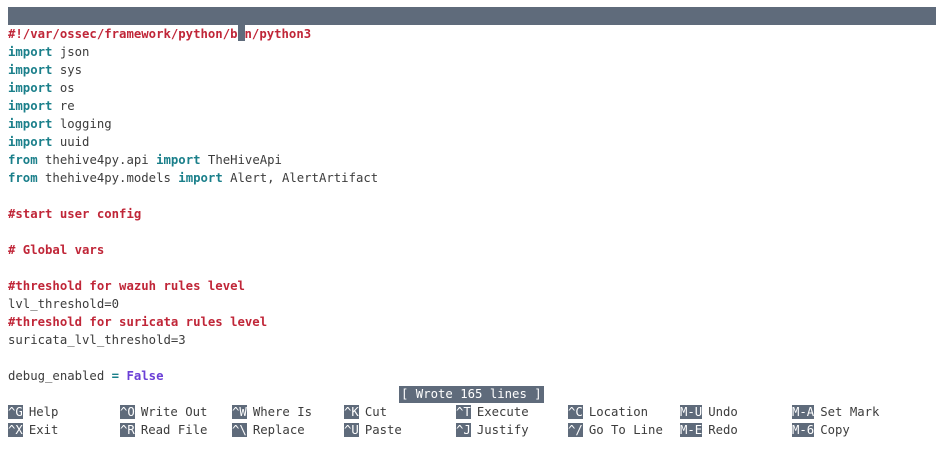 This screenshot has width=943, height=449. Describe the element at coordinates (56, 250) in the screenshot. I see `comment-line: # Global vars` at that location.